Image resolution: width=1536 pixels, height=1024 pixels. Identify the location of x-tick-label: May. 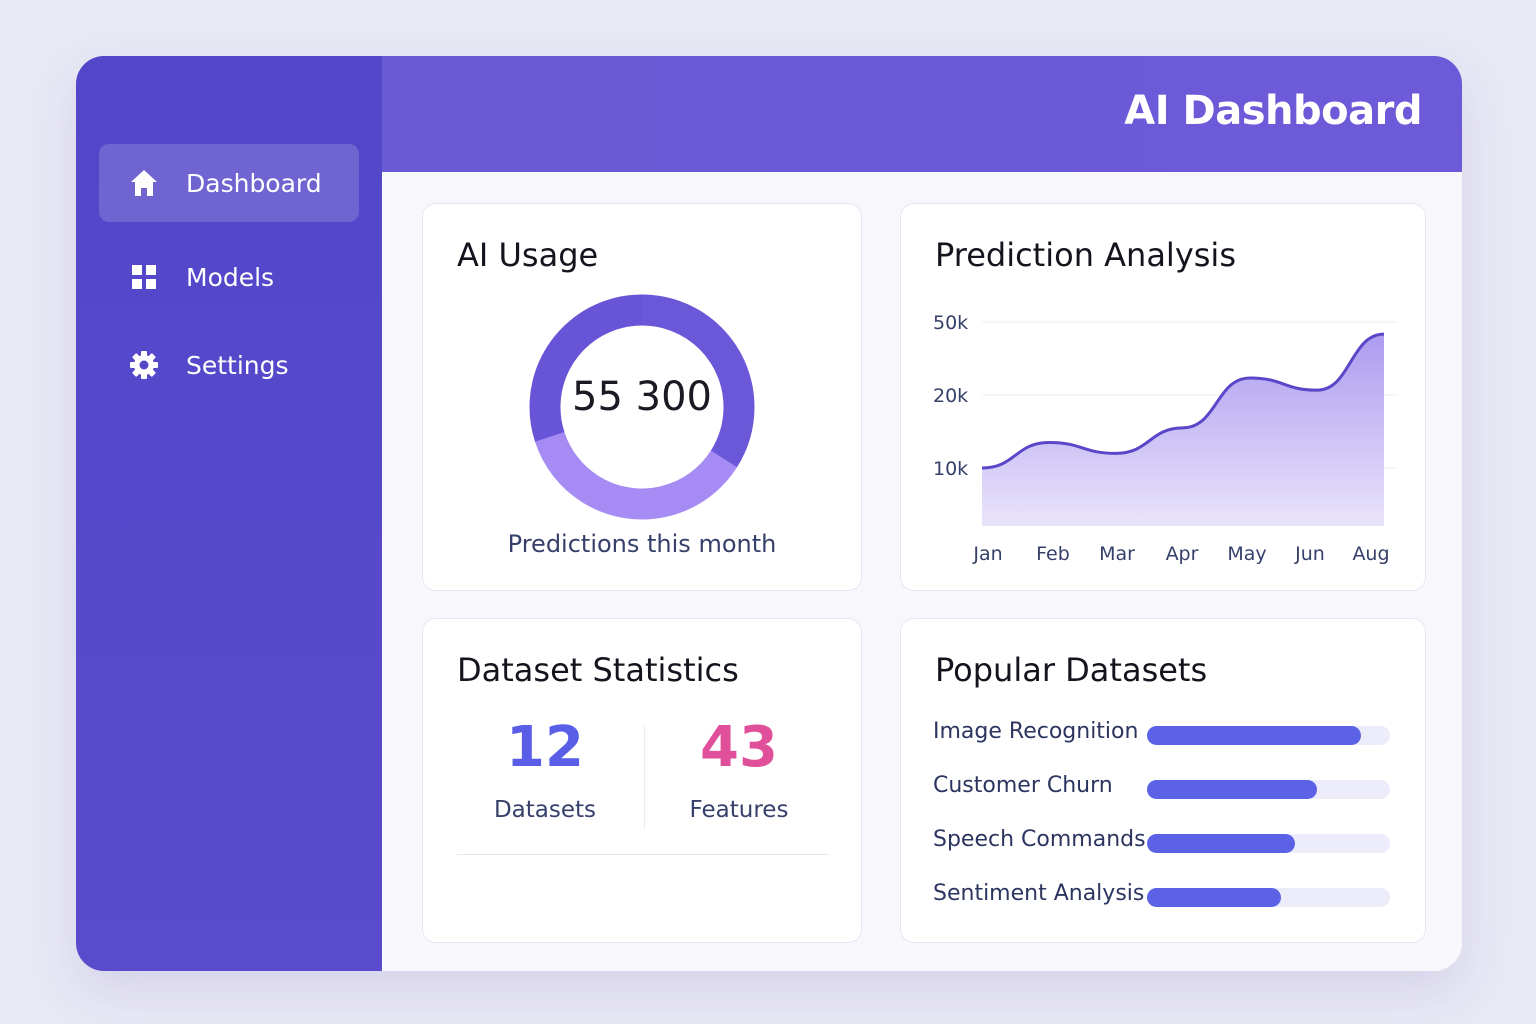
(1246, 554).